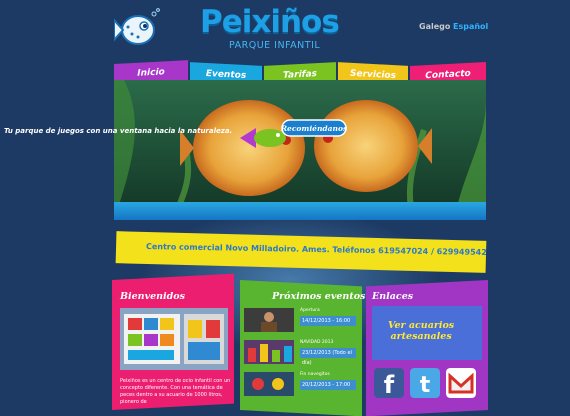 The height and width of the screenshot is (416, 570). What do you see at coordinates (421, 325) in the screenshot?
I see `acuarios-line1: Ver acuarios` at bounding box center [421, 325].